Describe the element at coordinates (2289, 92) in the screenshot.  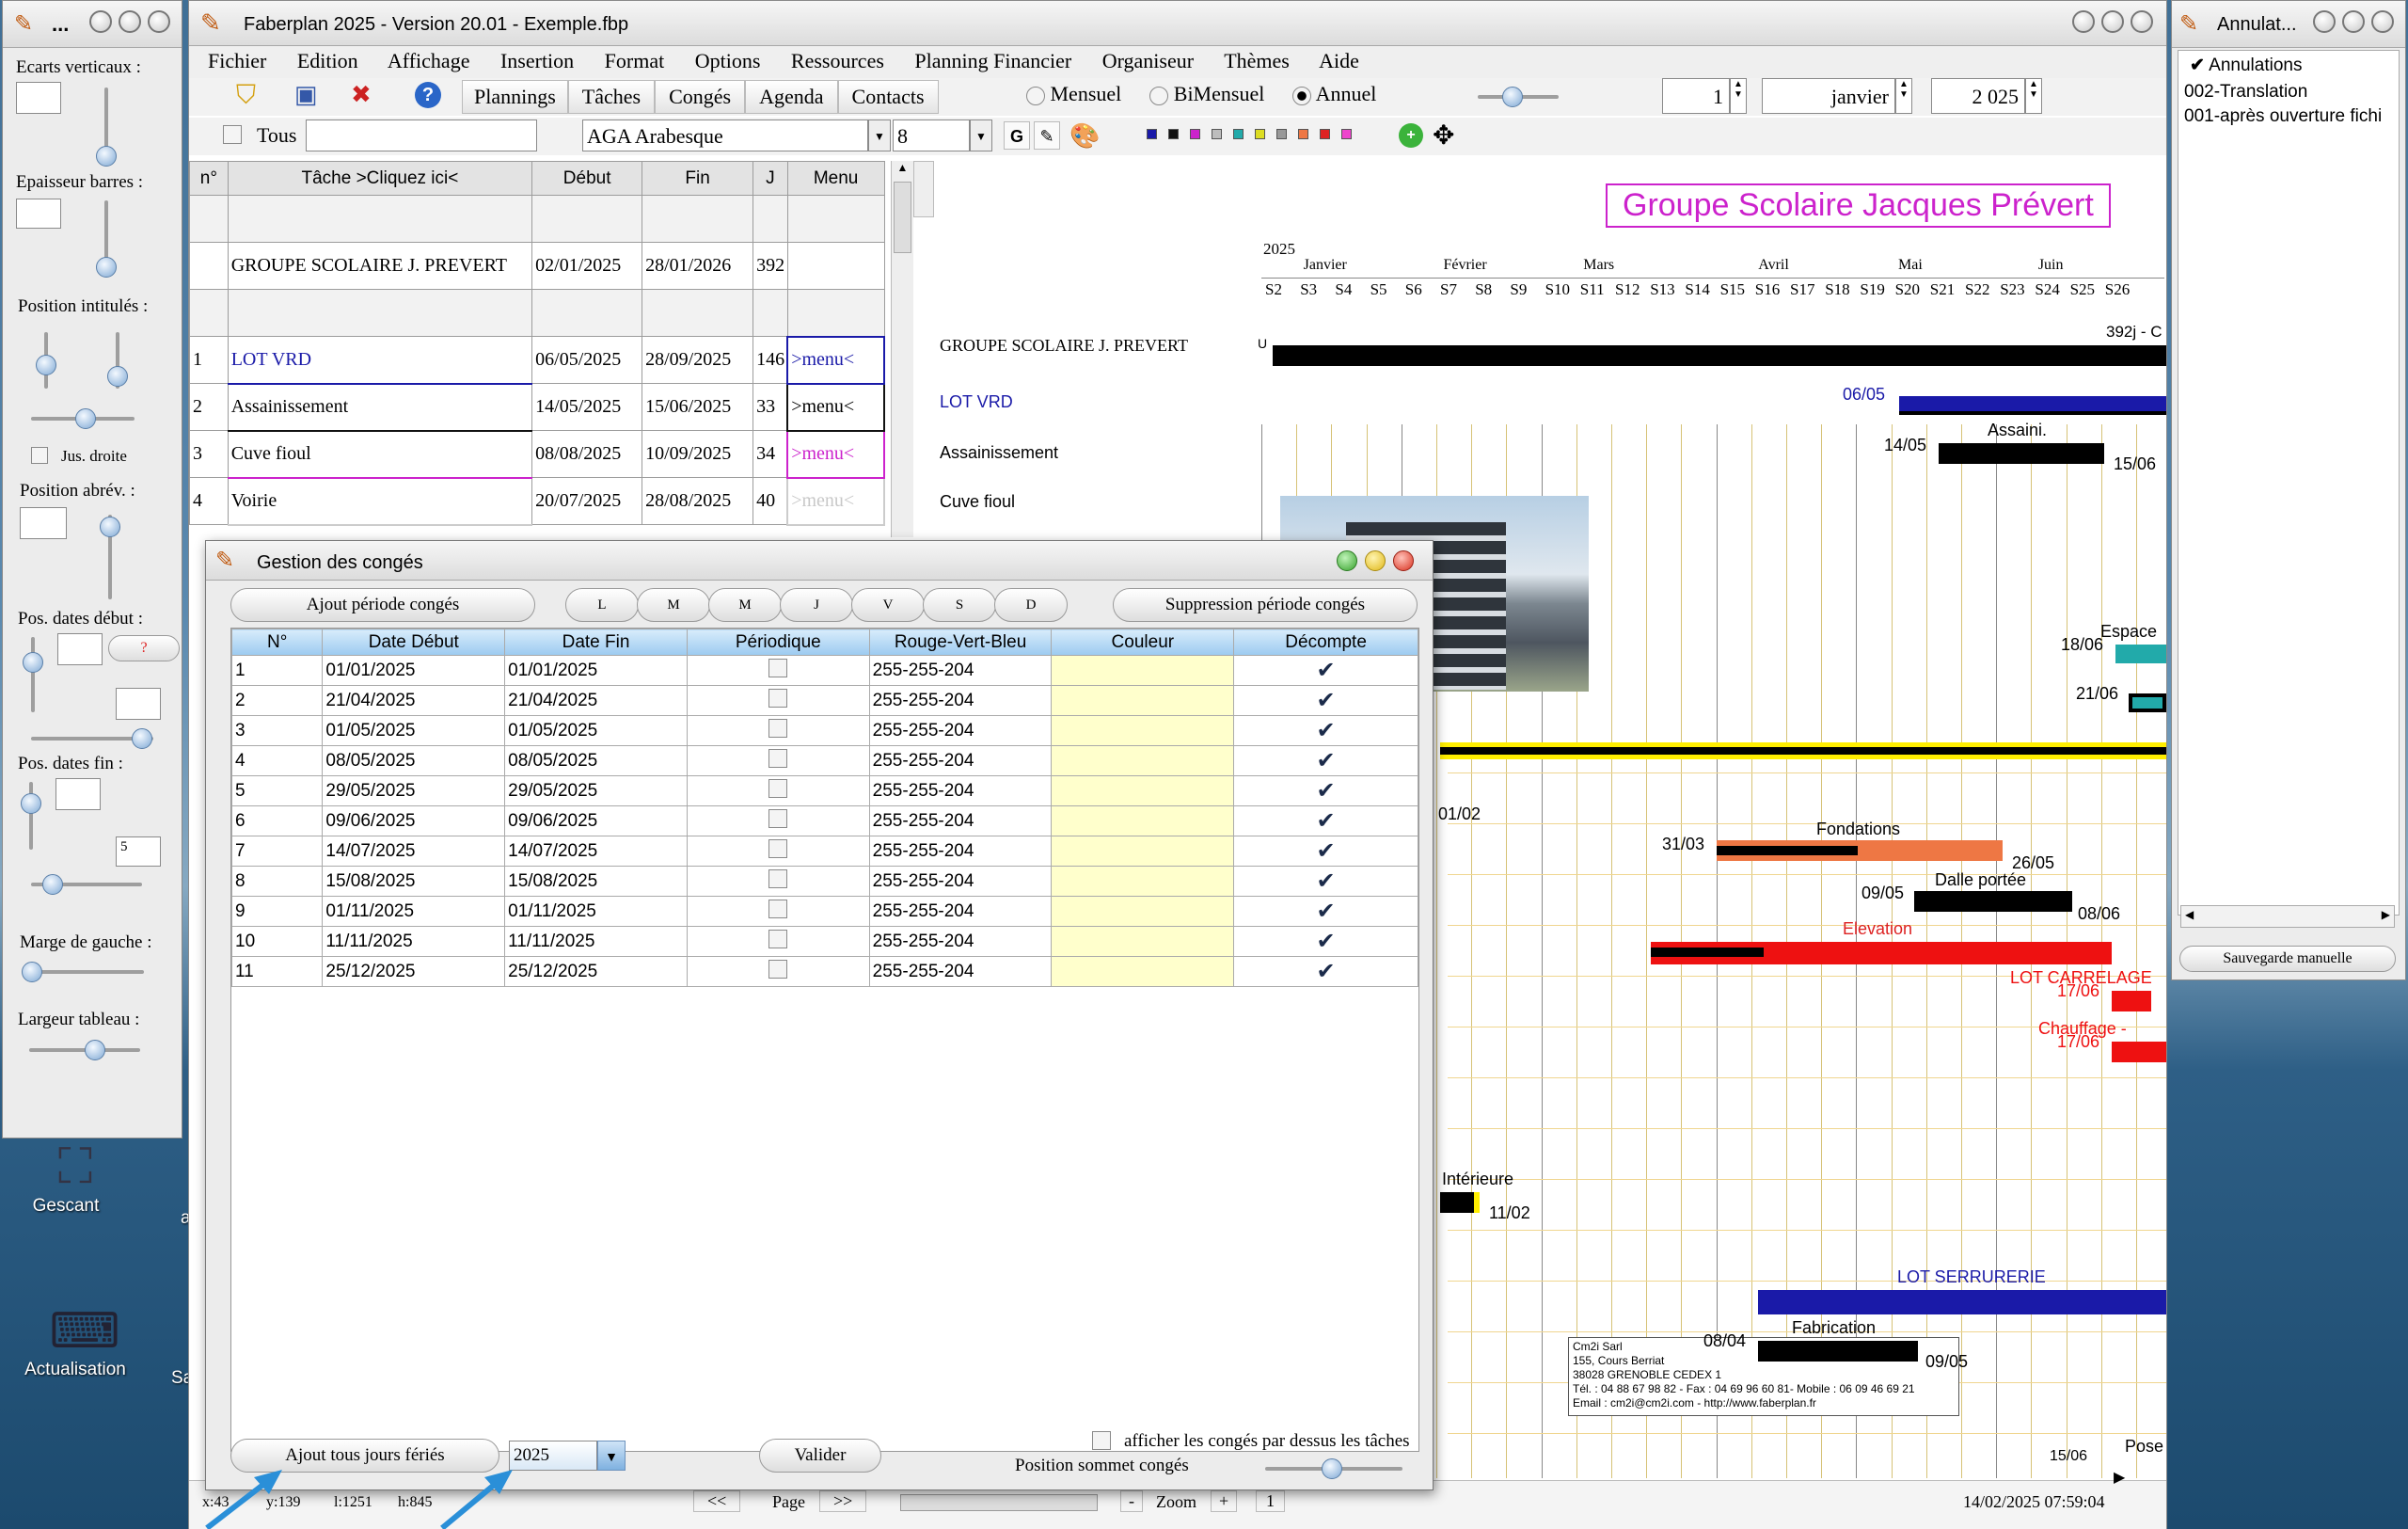
I see `list-item: 002-Translation` at that location.